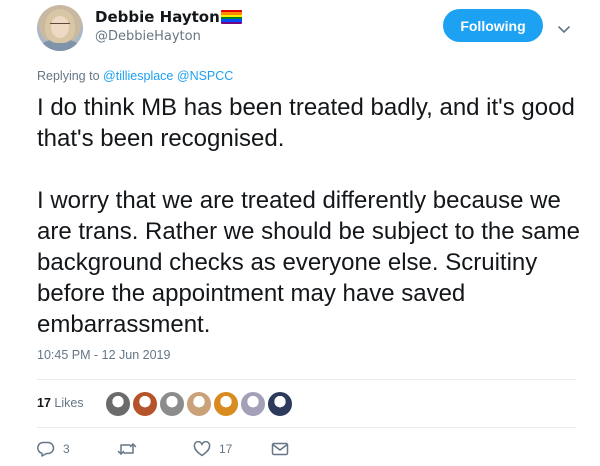 This screenshot has height=466, width=600. What do you see at coordinates (127, 449) in the screenshot?
I see `retweet-icon` at bounding box center [127, 449].